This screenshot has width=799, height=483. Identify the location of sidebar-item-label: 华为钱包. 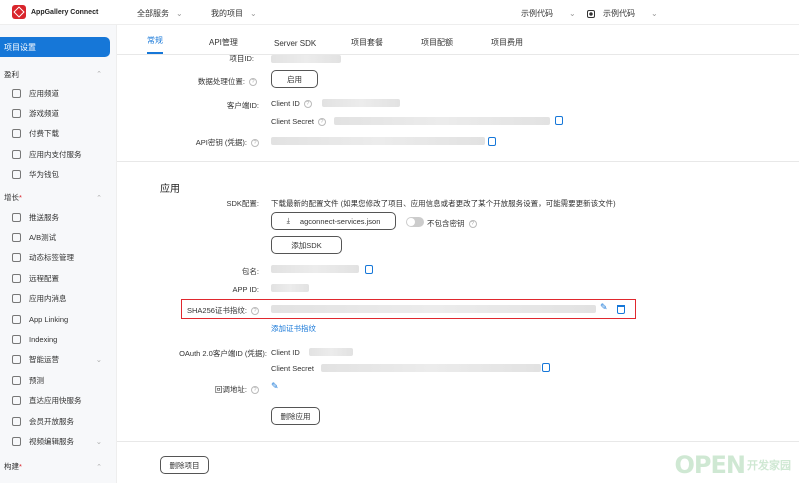
(44, 175).